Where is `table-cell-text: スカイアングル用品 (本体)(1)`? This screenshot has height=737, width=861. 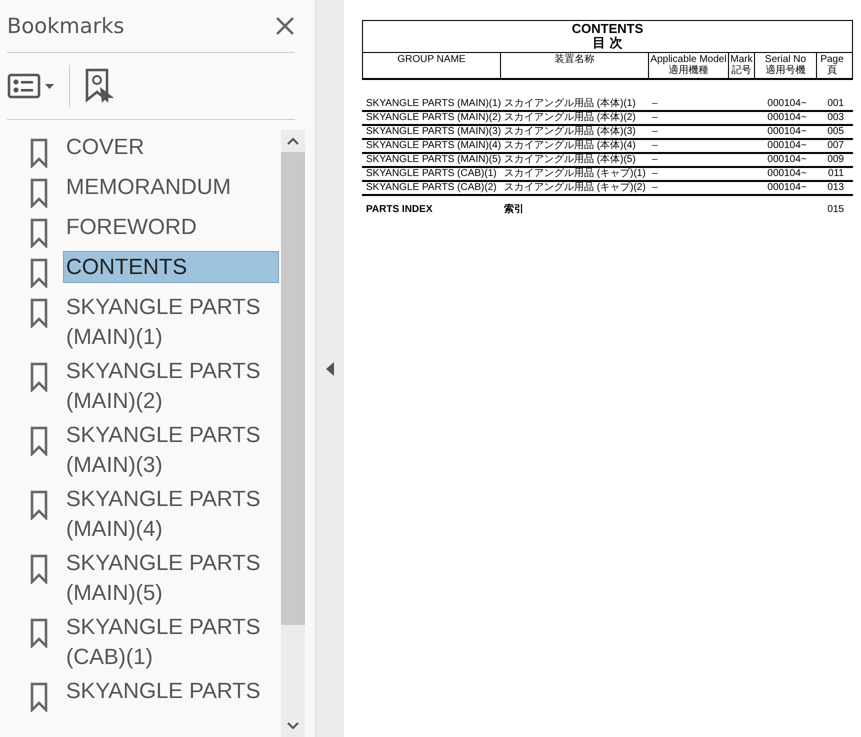 table-cell-text: スカイアングル用品 (本体)(1) is located at coordinates (570, 104).